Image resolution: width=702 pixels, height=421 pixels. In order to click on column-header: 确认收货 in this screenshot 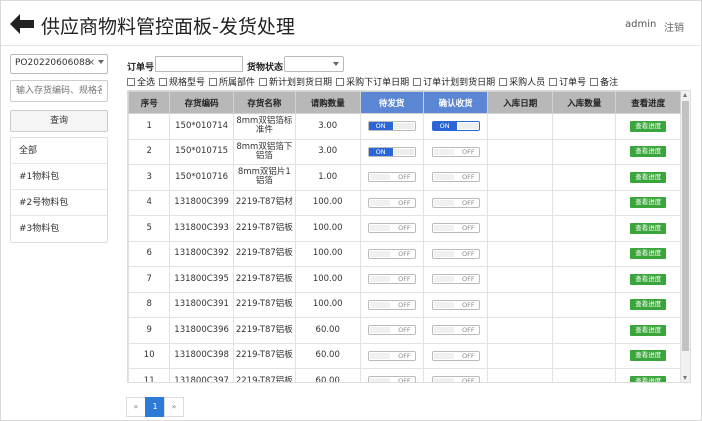, I will do `click(455, 102)`.